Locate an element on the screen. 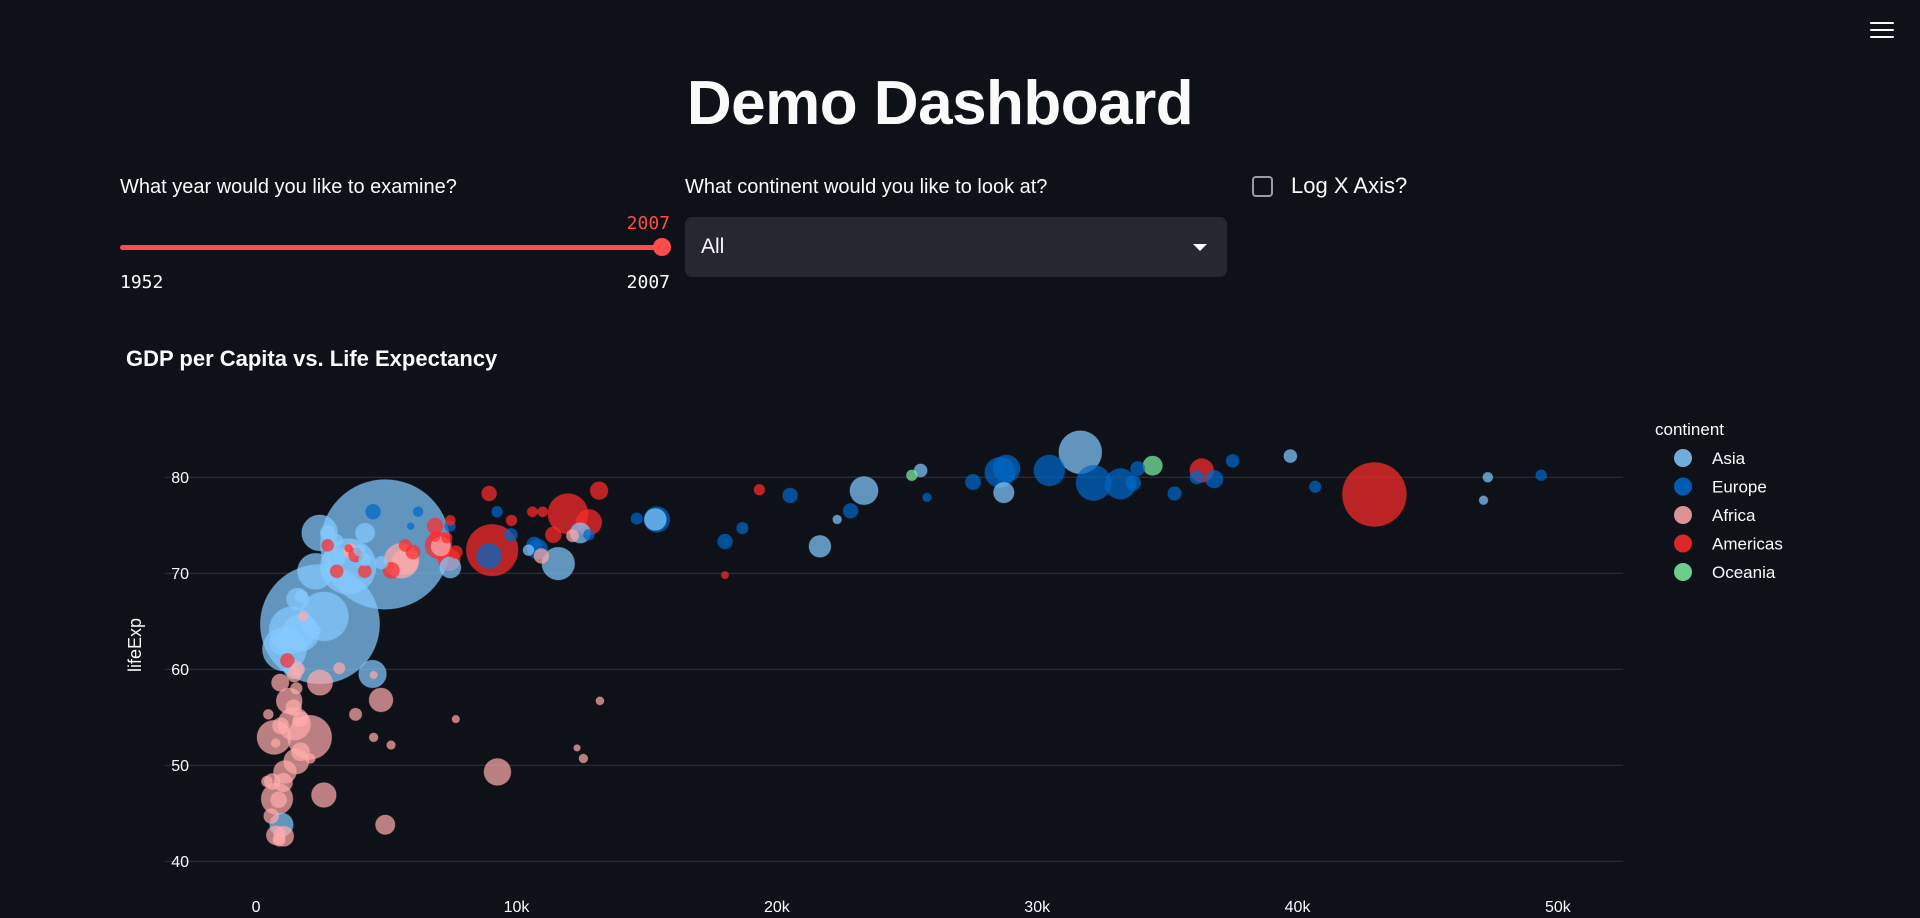  legend-label: Oceania is located at coordinates (1744, 572).